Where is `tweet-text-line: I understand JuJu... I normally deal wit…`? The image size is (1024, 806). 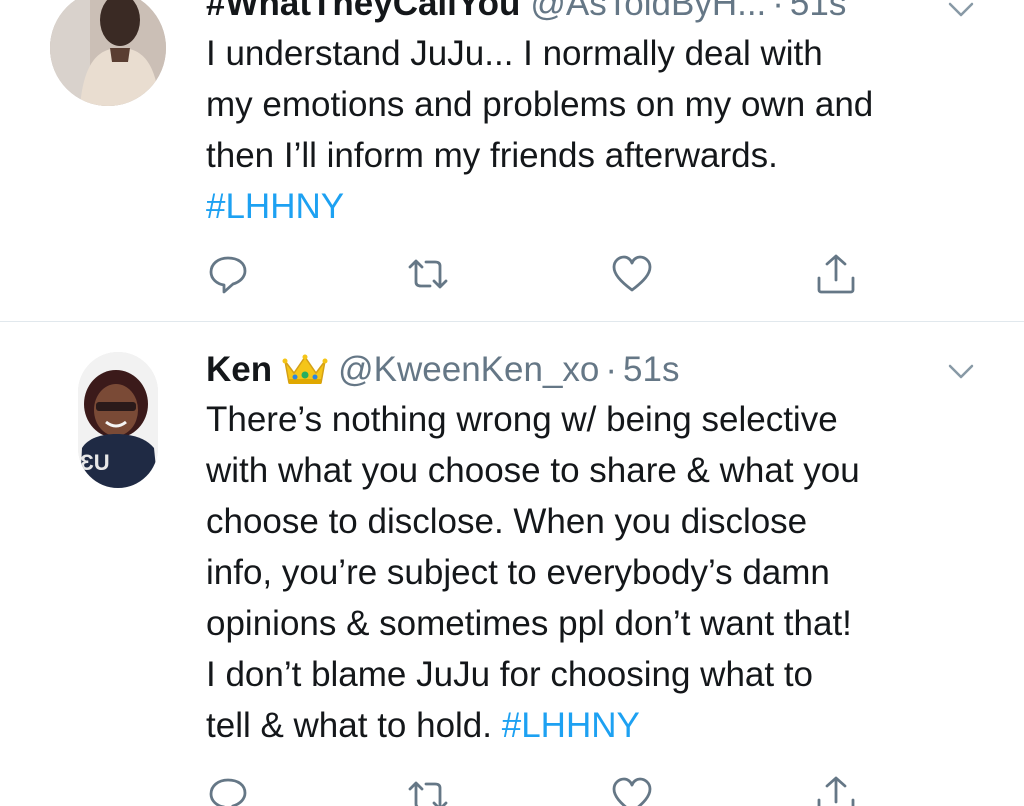
tweet-text-line: I understand JuJu... I normally deal wit… is located at coordinates (514, 53).